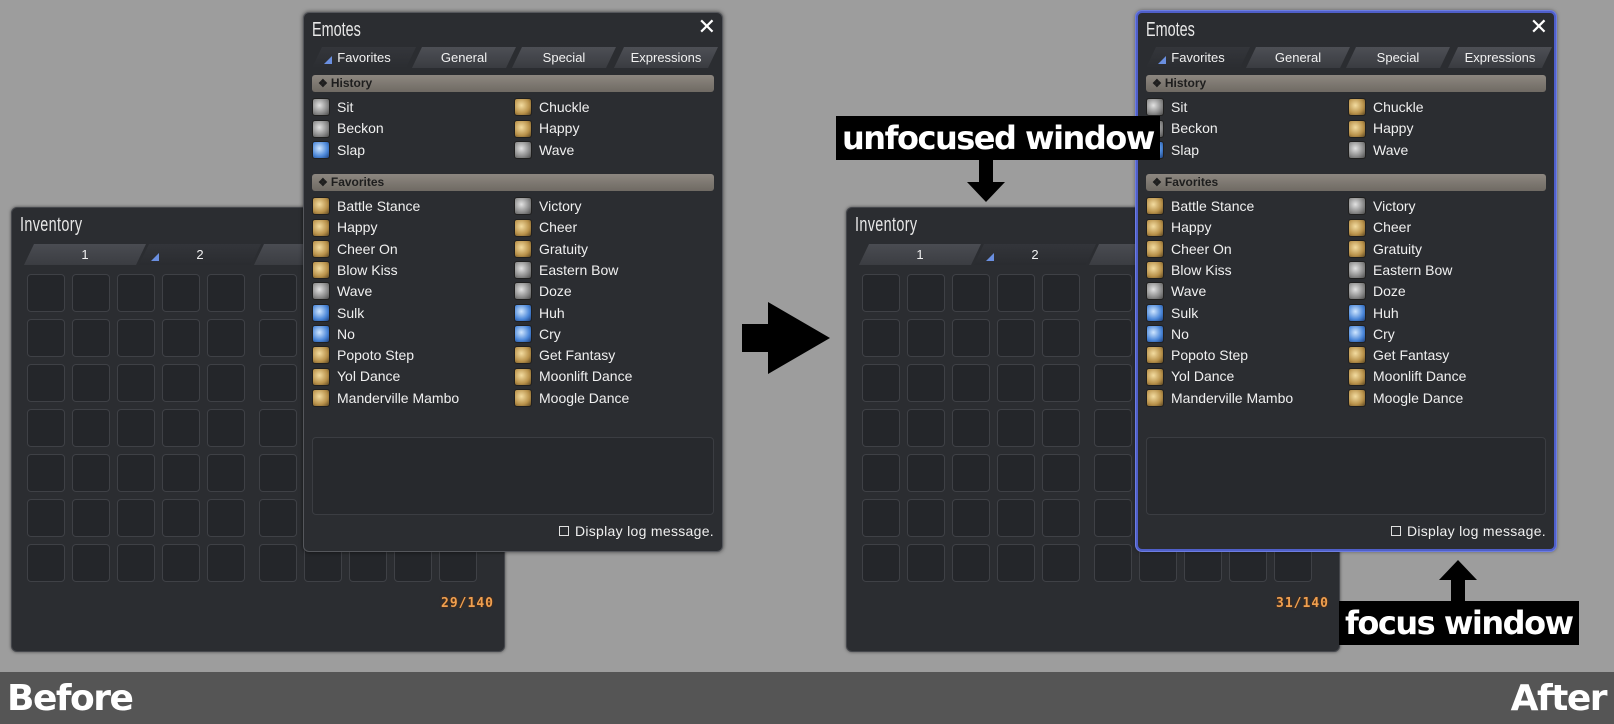  I want to click on emote-item: Cry, so click(1371, 334).